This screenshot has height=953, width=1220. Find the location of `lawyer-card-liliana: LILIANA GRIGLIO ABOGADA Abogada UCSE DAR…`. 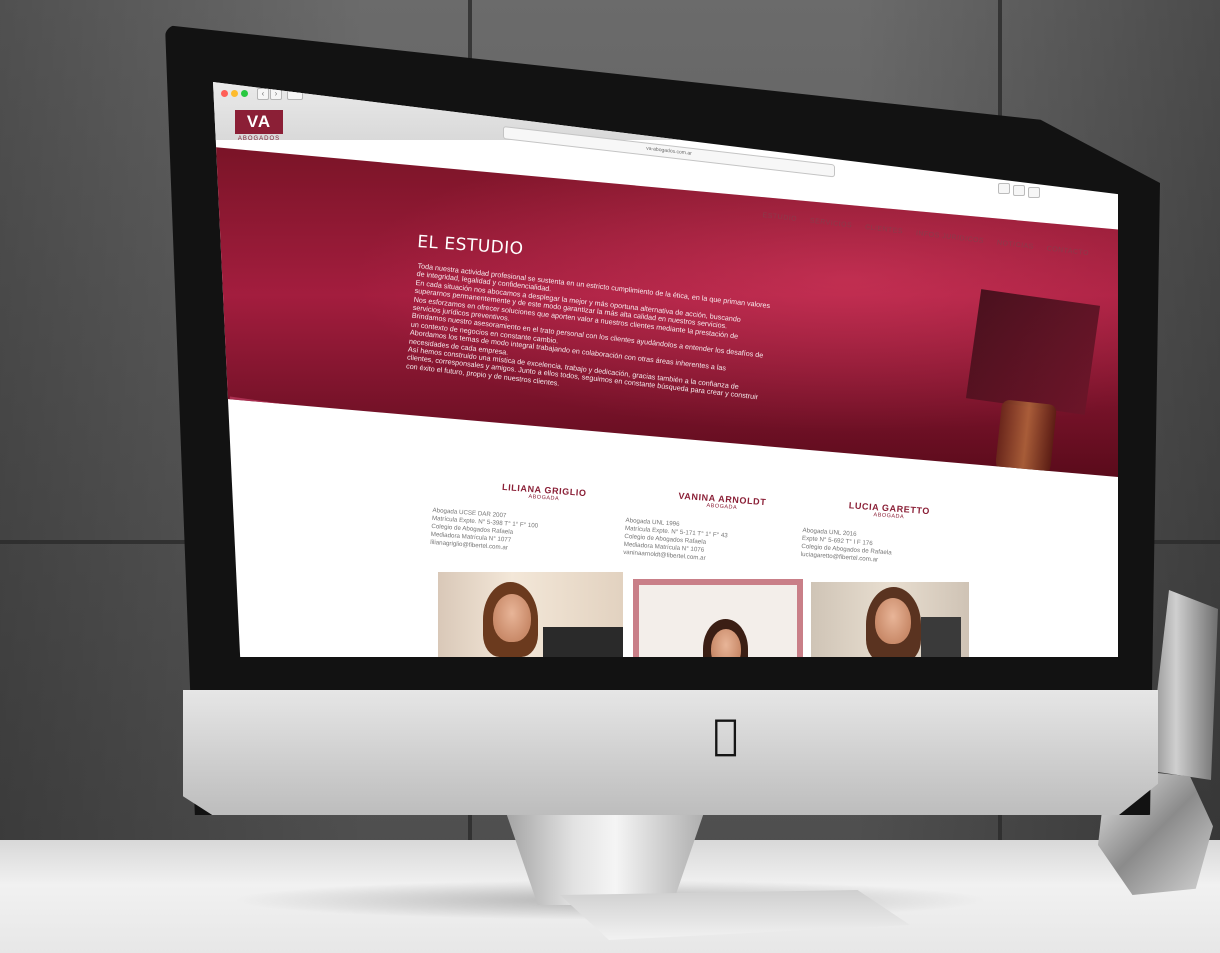

lawyer-card-liliana: LILIANA GRIGLIO ABOGADA Abogada UCSE DAR… is located at coordinates (522, 518).